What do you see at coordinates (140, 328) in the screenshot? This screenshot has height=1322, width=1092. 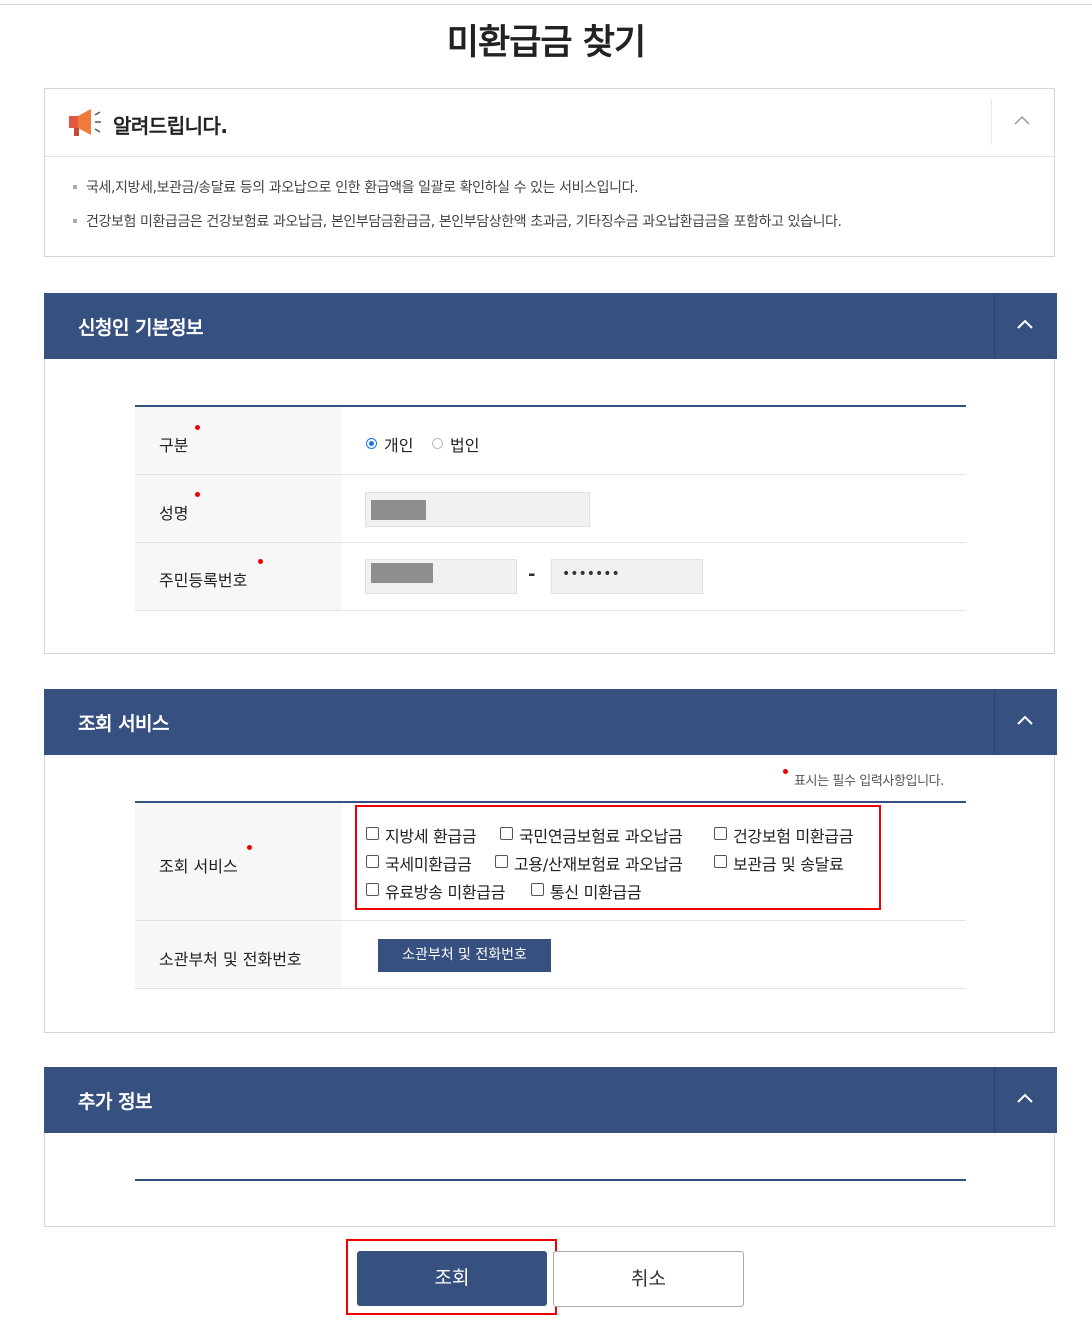 I see `applicant-section-title: 신청인 기본정보` at bounding box center [140, 328].